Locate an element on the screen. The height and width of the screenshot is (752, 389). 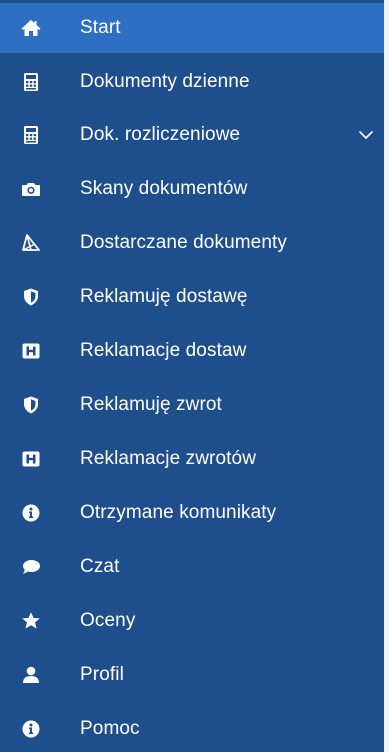
sidebar-item-label: Czat is located at coordinates (100, 566).